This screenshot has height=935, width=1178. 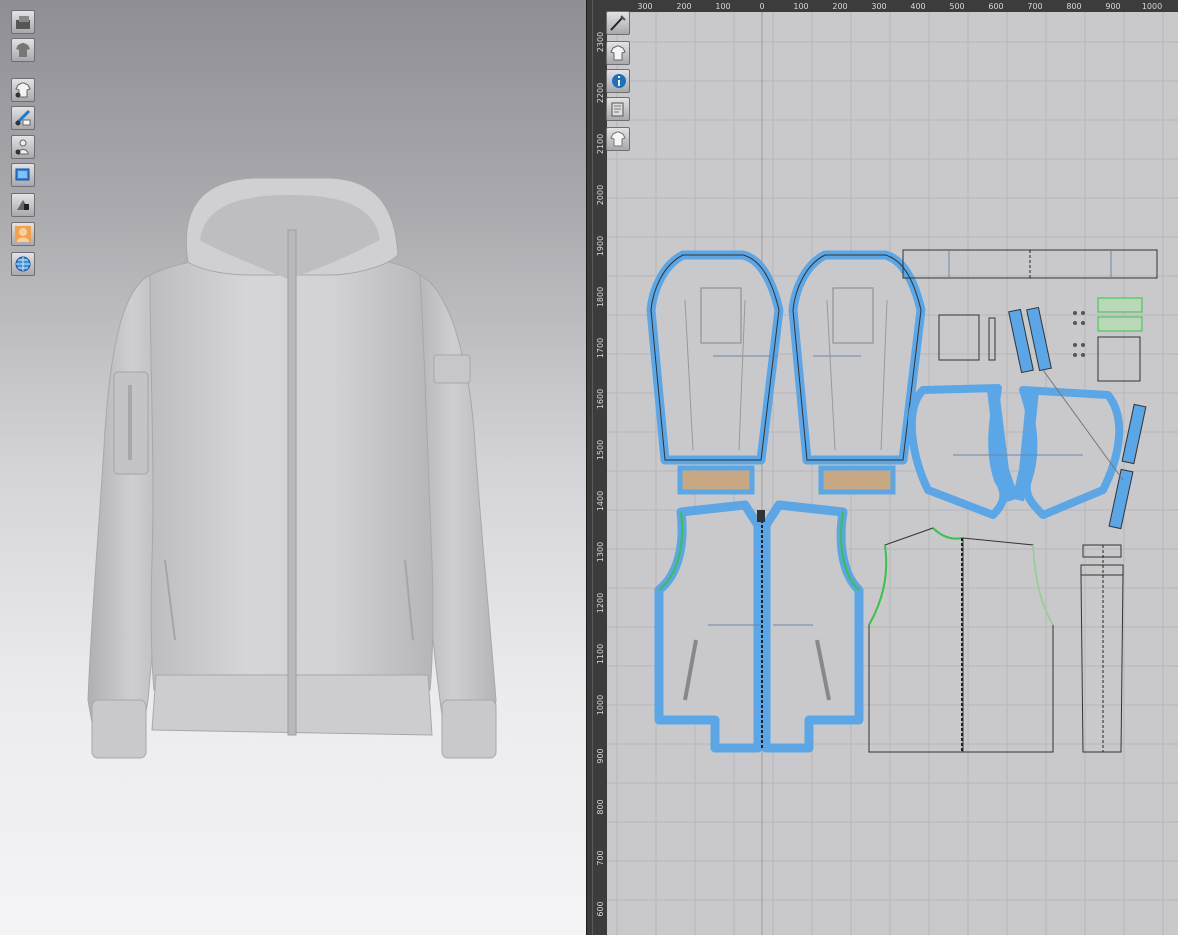 What do you see at coordinates (761, 6) in the screenshot?
I see `ruler-top-tick-label: 0` at bounding box center [761, 6].